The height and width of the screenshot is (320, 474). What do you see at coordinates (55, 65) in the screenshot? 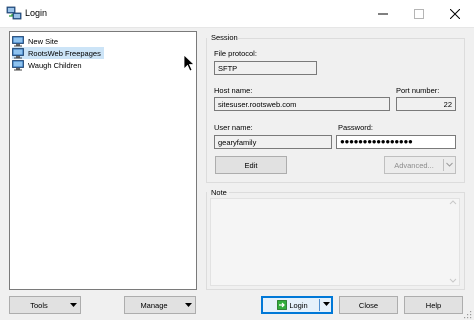
I see `site-item-label: Waugh Children` at bounding box center [55, 65].